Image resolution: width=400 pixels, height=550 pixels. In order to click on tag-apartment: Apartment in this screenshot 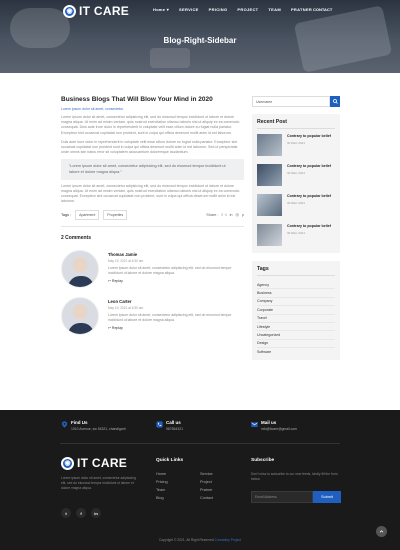, I will do `click(87, 214)`.